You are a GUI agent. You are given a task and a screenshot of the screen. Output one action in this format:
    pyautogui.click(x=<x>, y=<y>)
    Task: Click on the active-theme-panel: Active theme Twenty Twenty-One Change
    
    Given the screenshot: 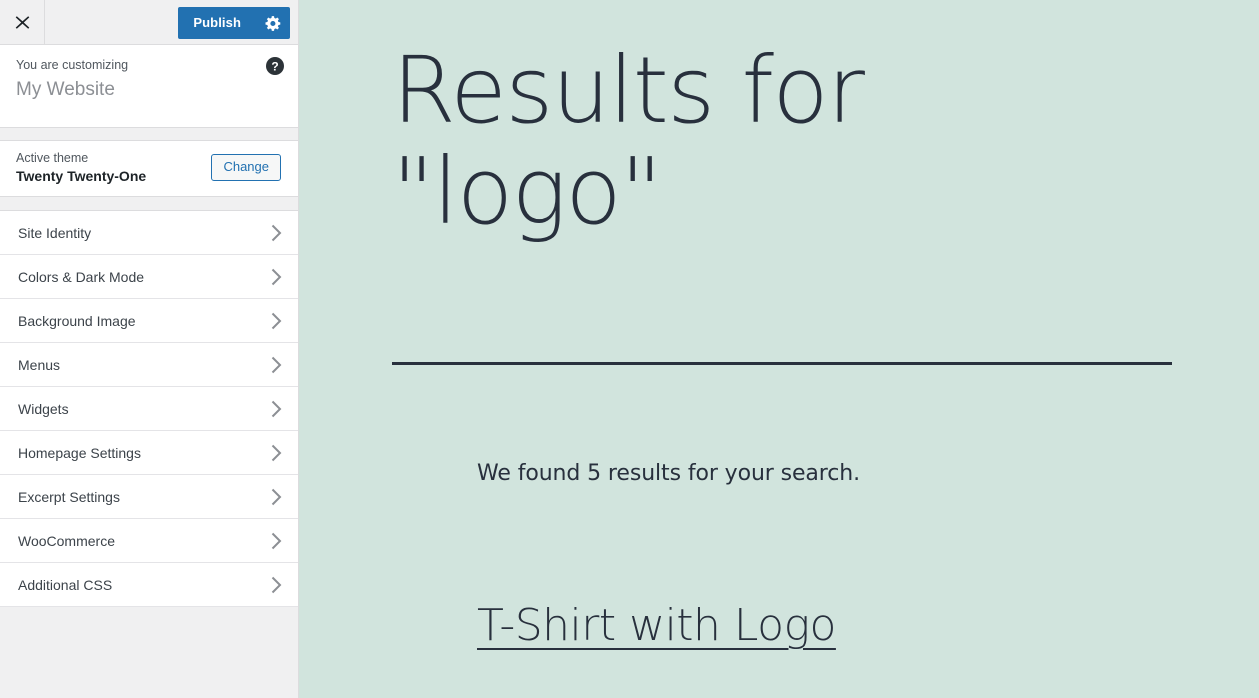 What is the action you would take?
    pyautogui.click(x=149, y=169)
    